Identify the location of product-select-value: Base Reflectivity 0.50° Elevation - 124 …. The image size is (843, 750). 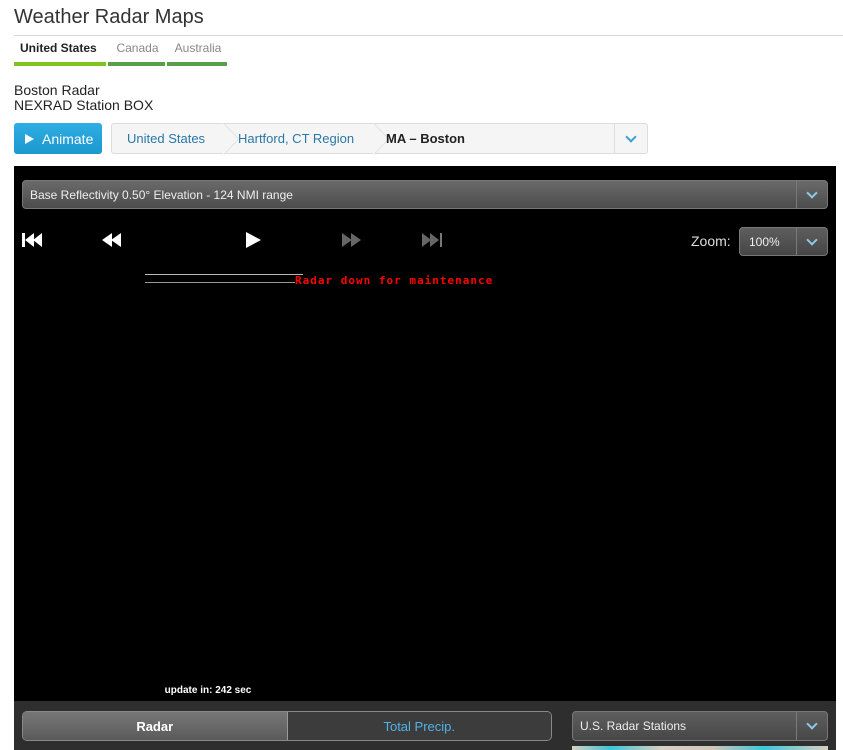
(161, 194).